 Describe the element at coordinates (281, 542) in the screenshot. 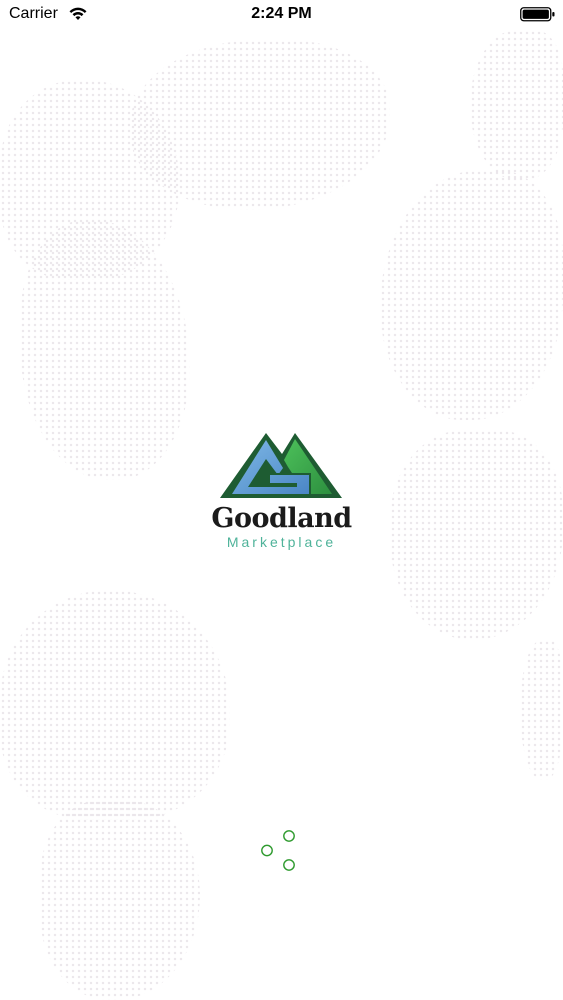

I see `brand-subtitle: Marketplace` at that location.